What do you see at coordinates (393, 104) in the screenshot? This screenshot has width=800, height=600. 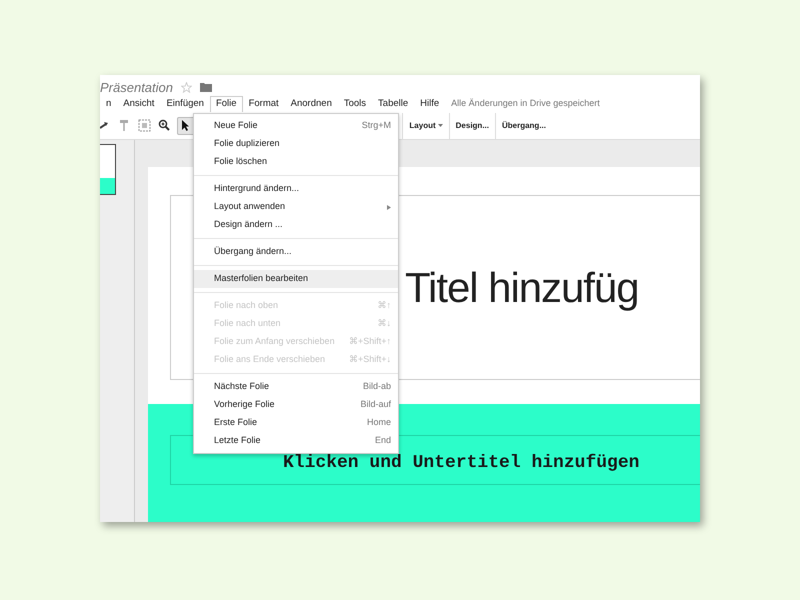 I see `menu-item: Tabelle` at bounding box center [393, 104].